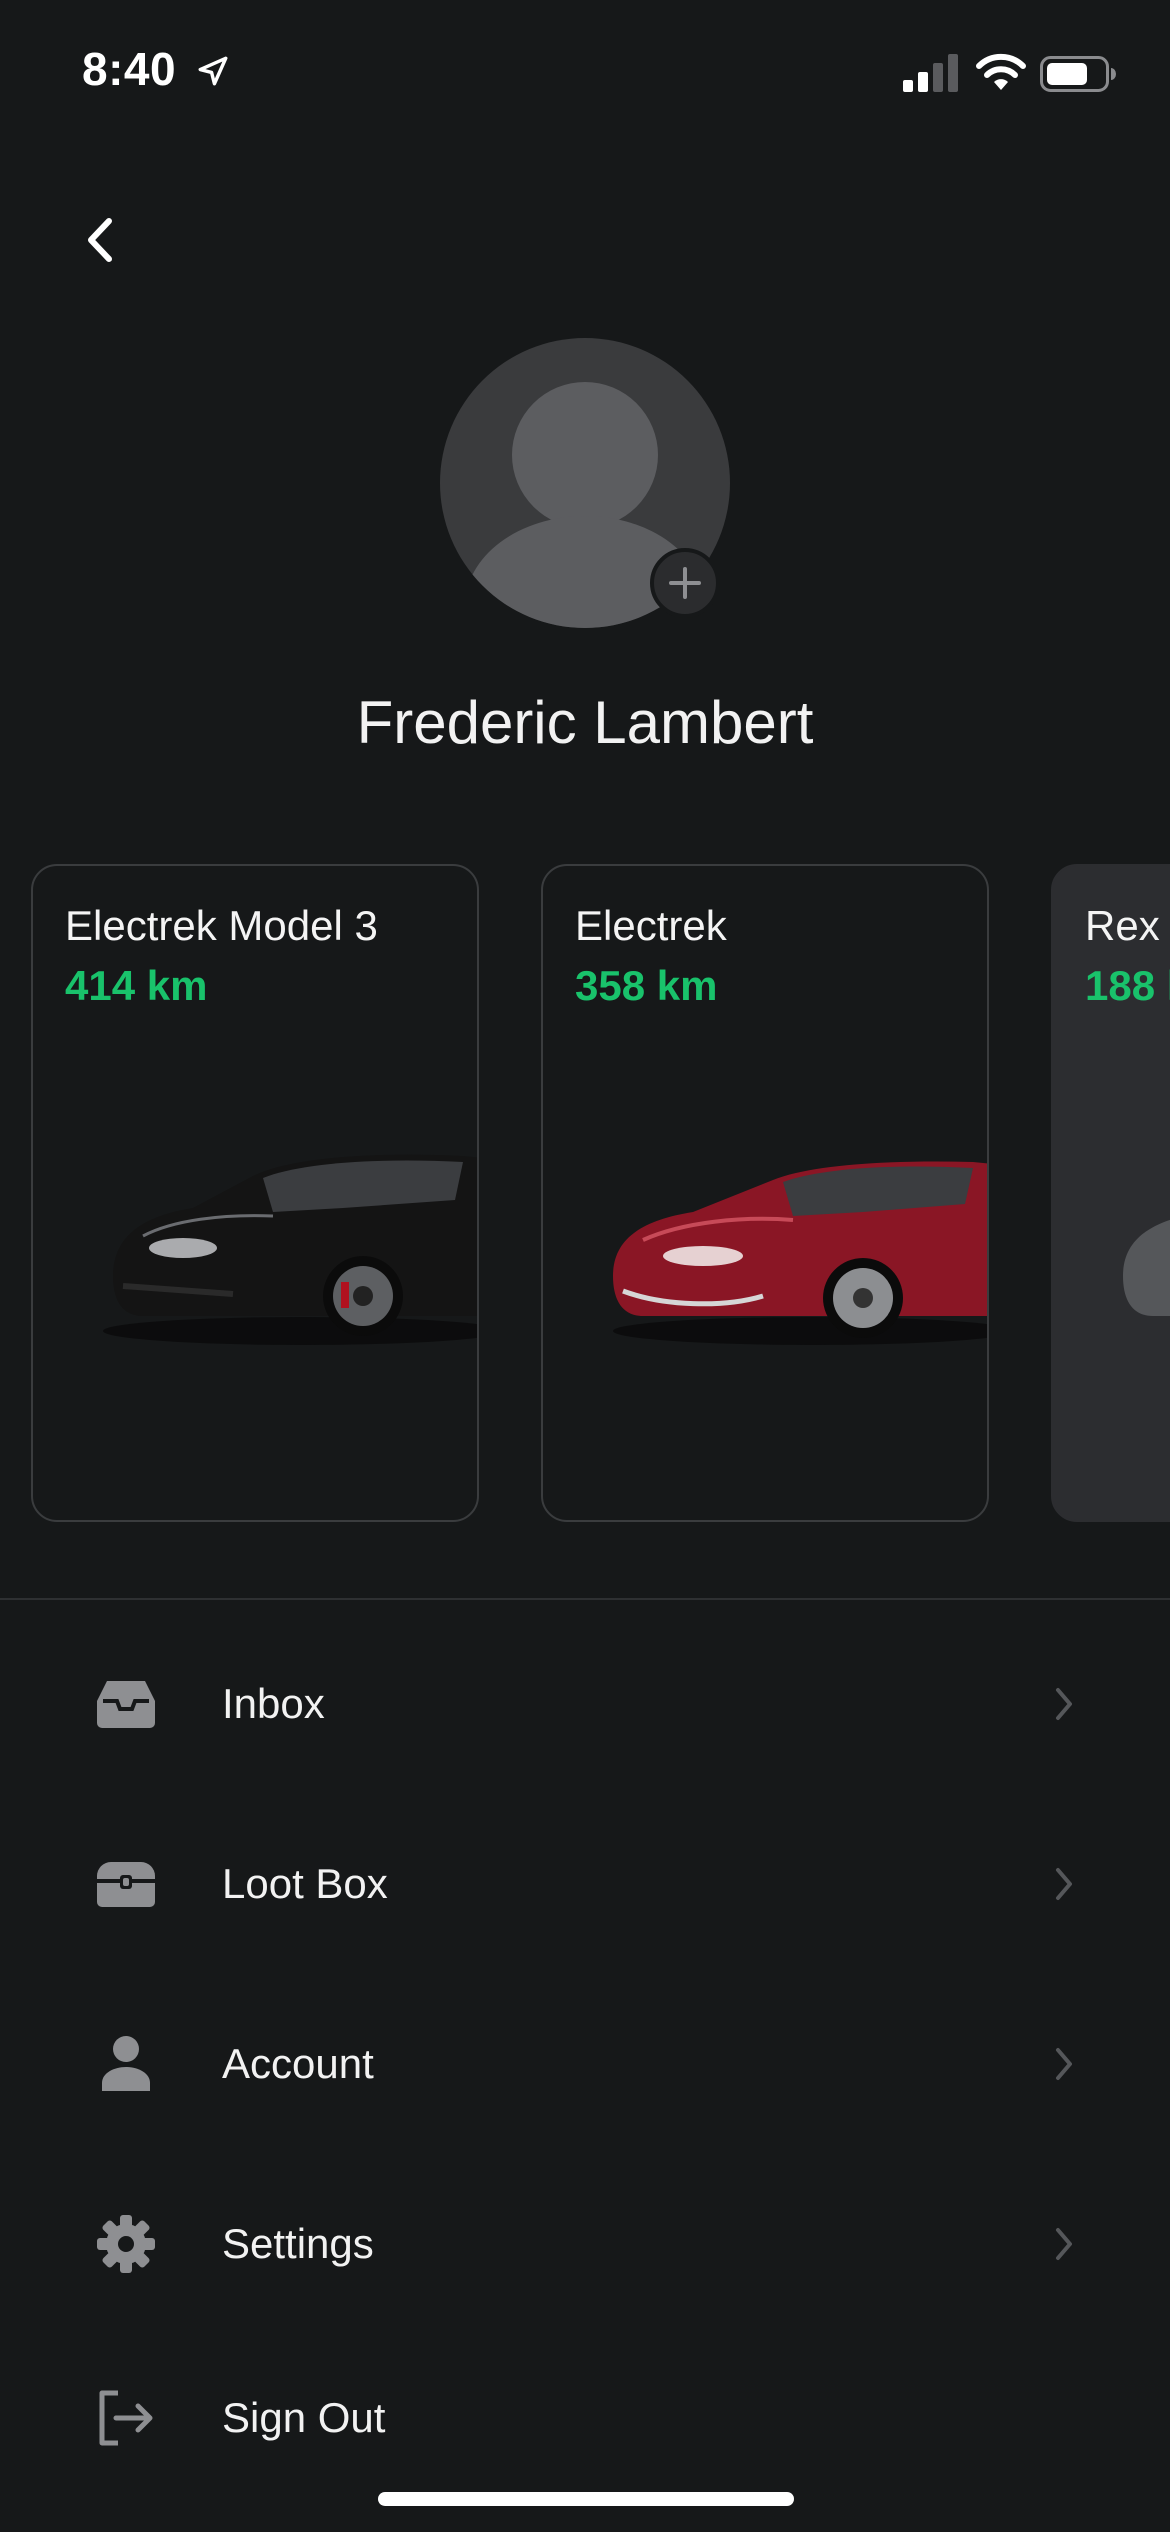  I want to click on menu-item-account: Account, so click(585, 2064).